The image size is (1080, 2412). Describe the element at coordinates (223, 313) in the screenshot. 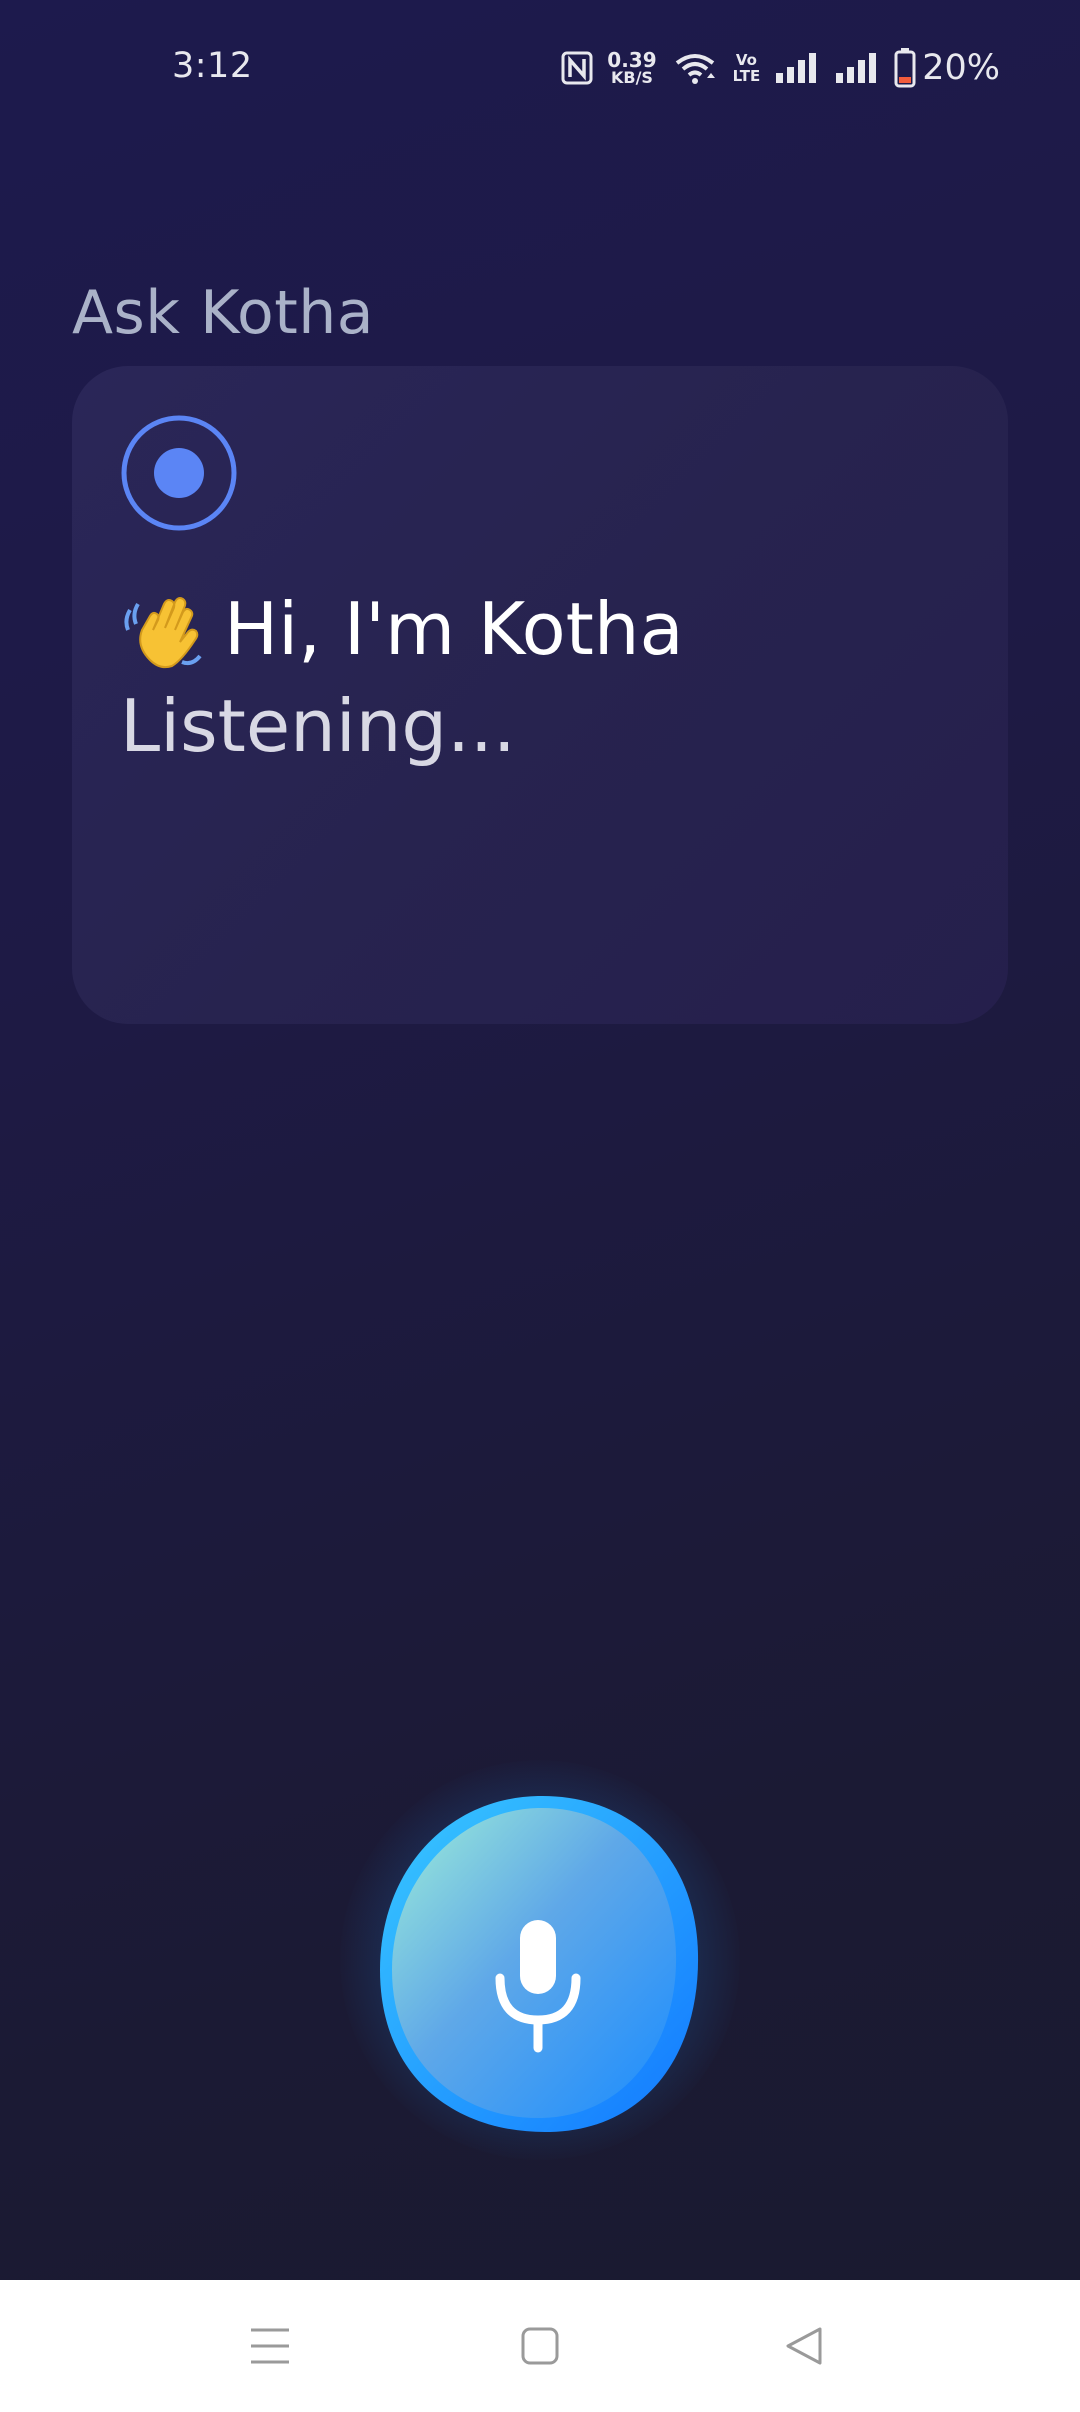

I see `page-title: Ask Kotha` at that location.